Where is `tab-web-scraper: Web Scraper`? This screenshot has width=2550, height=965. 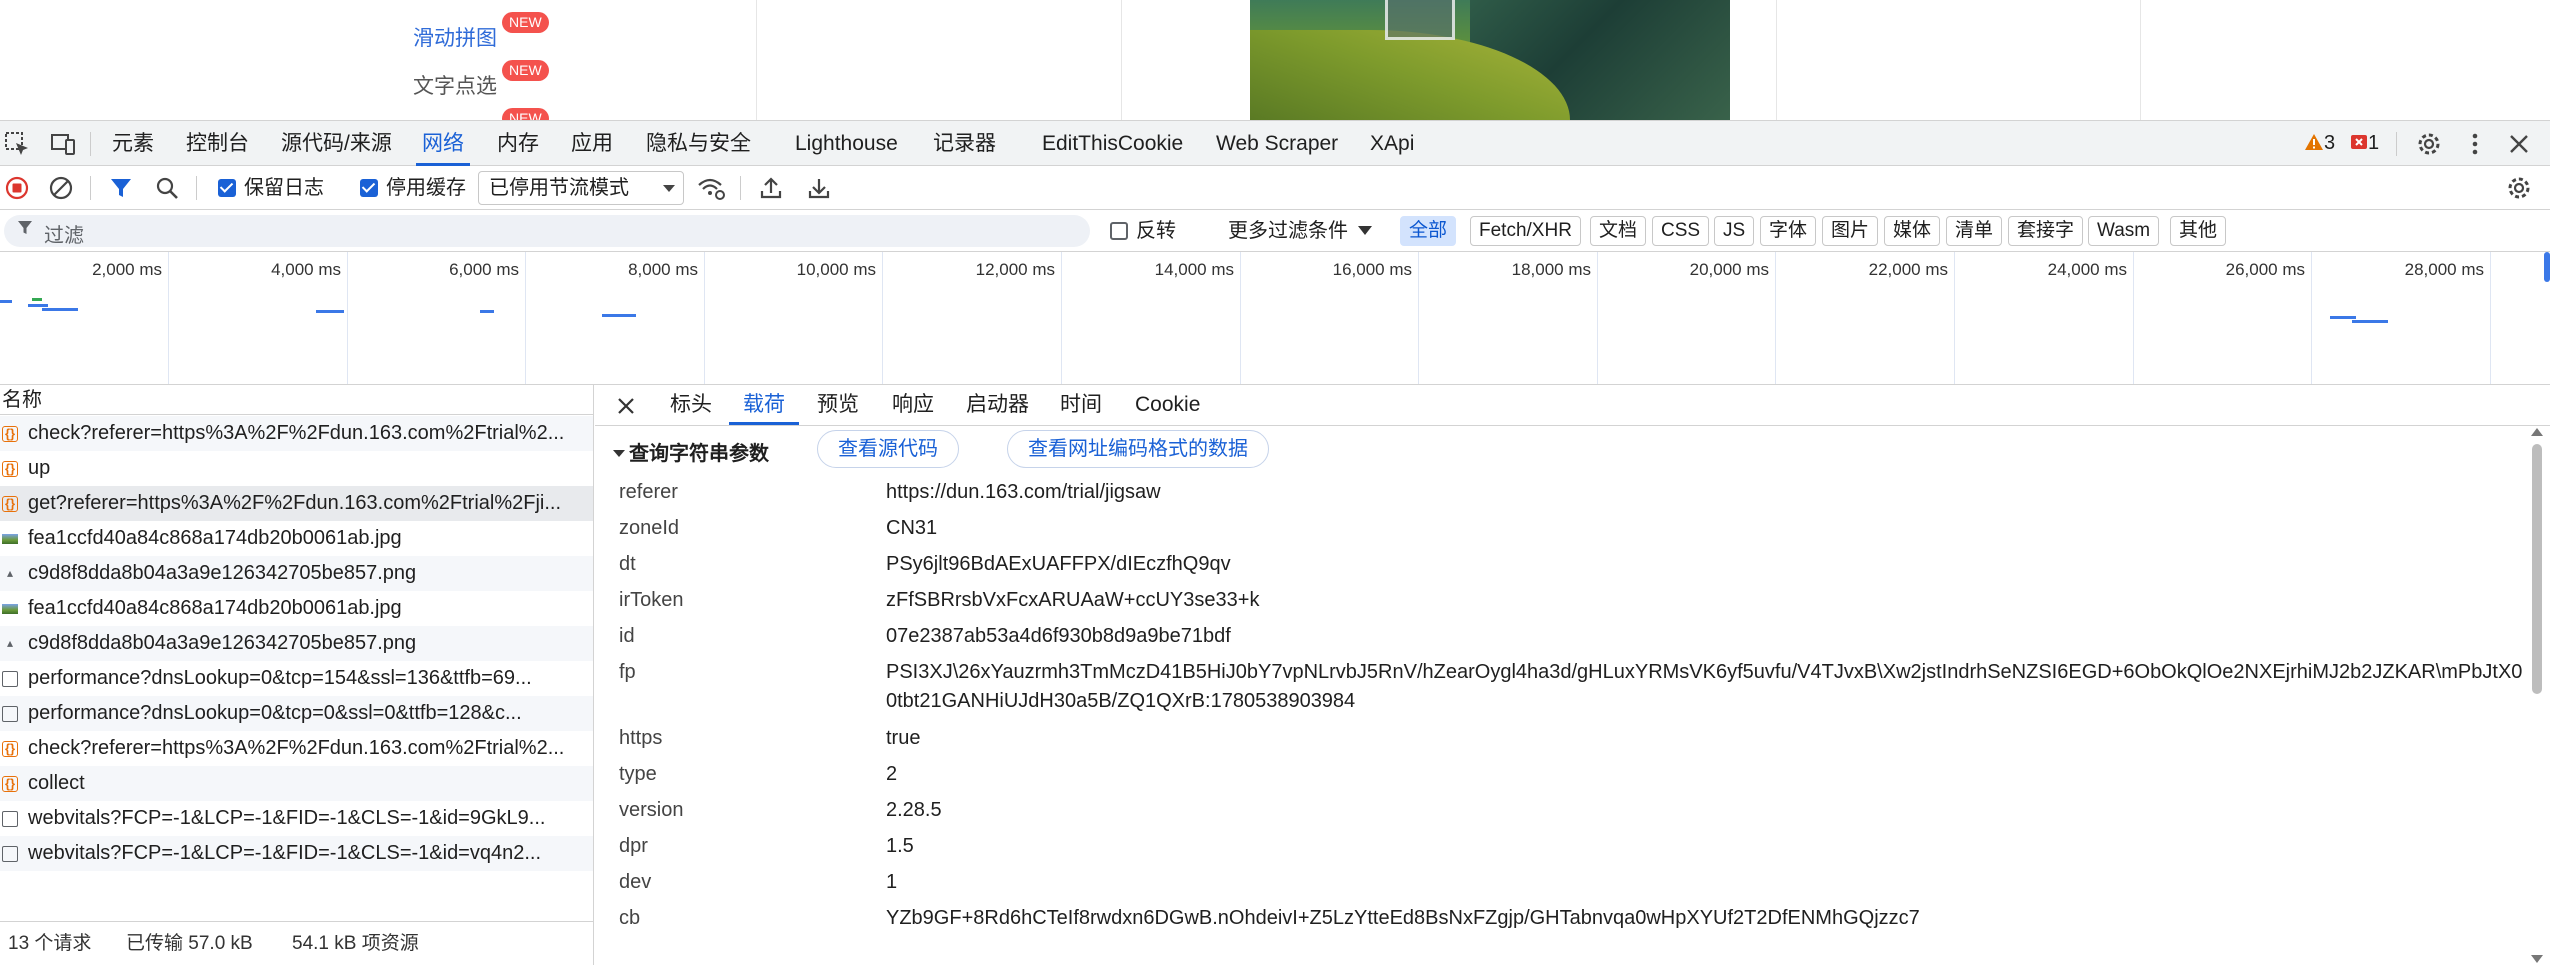
tab-web-scraper: Web Scraper is located at coordinates (1277, 143).